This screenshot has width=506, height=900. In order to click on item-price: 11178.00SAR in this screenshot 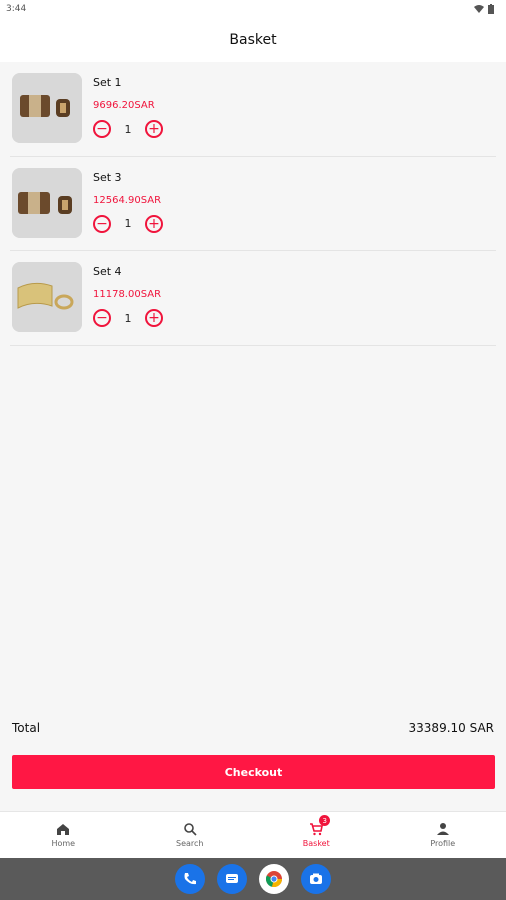, I will do `click(127, 294)`.